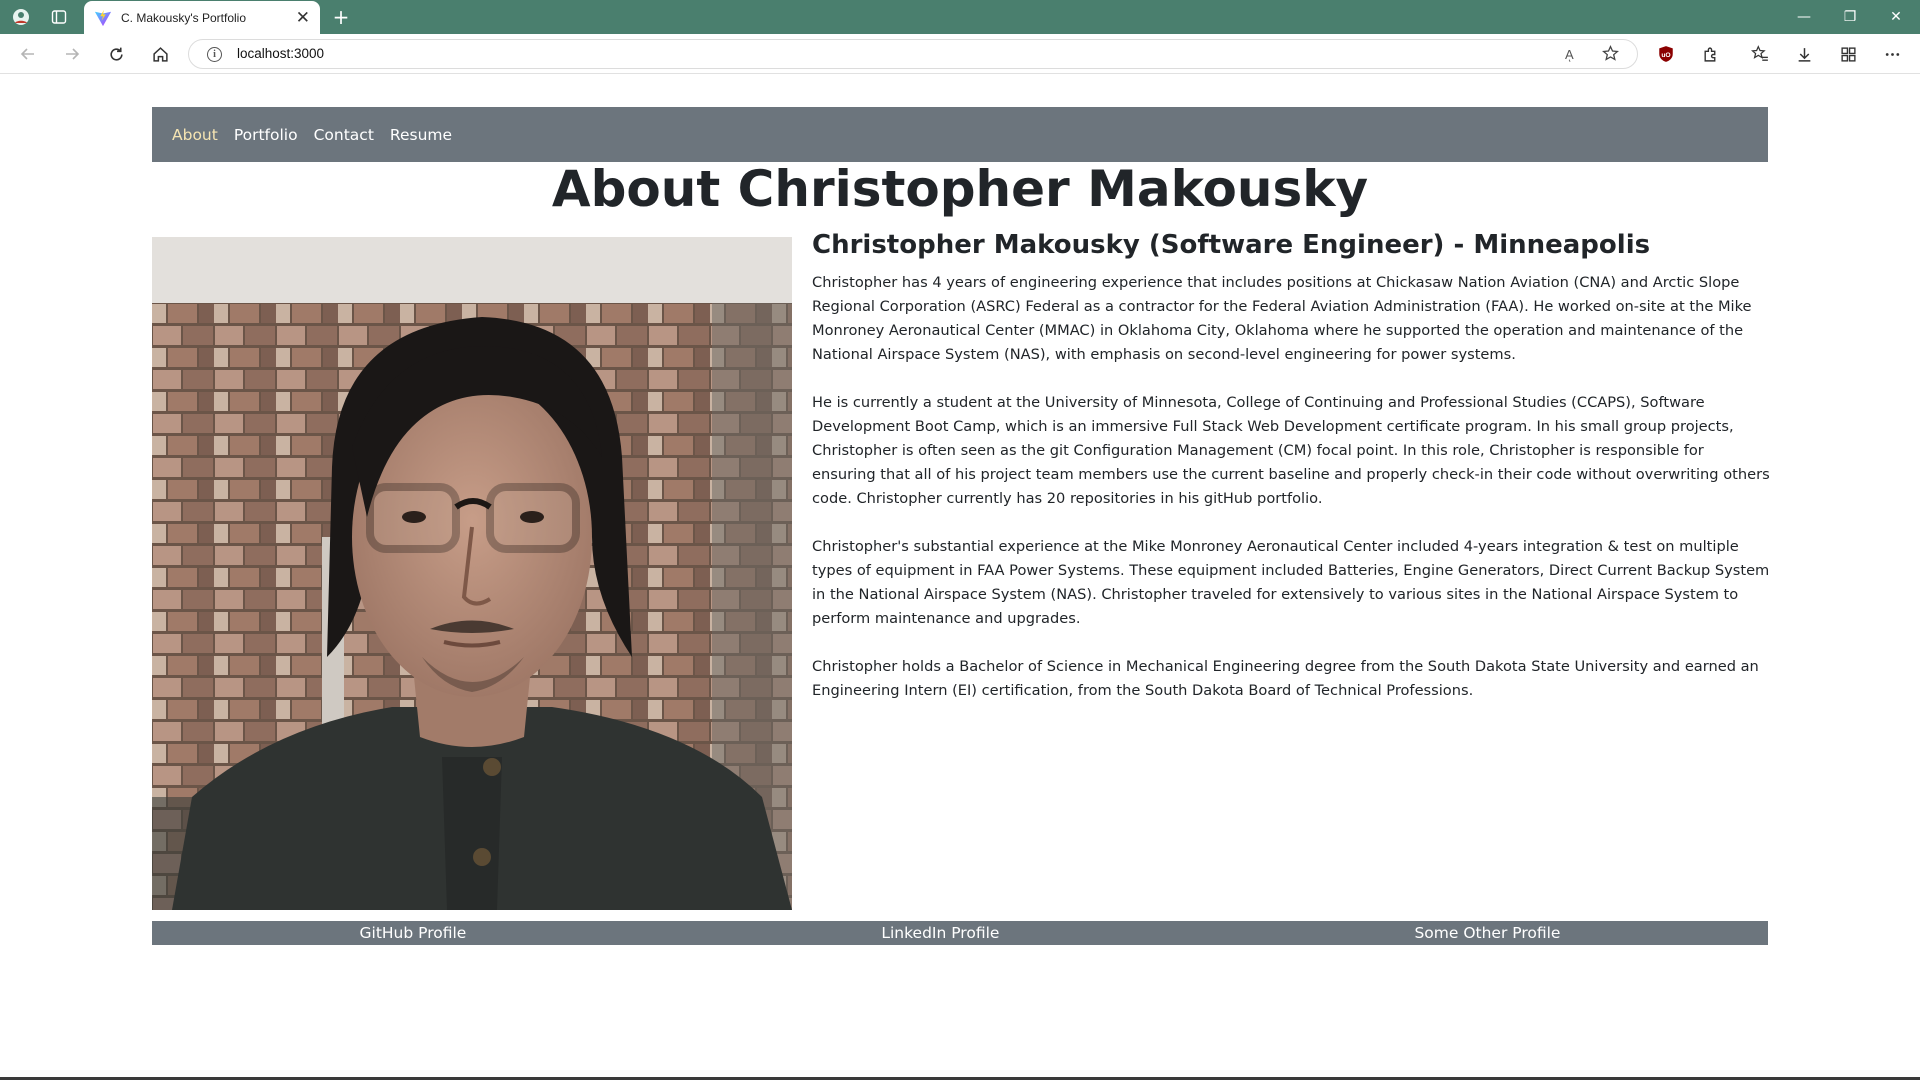  What do you see at coordinates (344, 135) in the screenshot?
I see `nav-contact: Contact` at bounding box center [344, 135].